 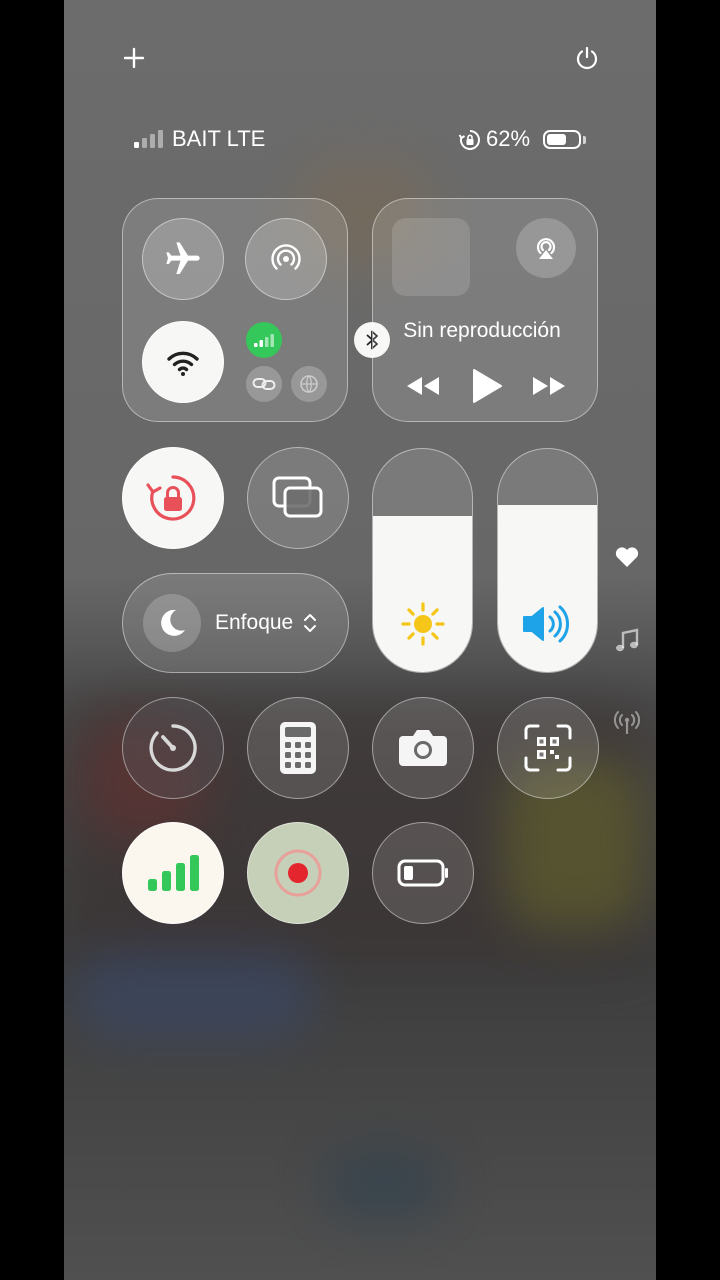 I want to click on cellular-data-toggle, so click(x=264, y=340).